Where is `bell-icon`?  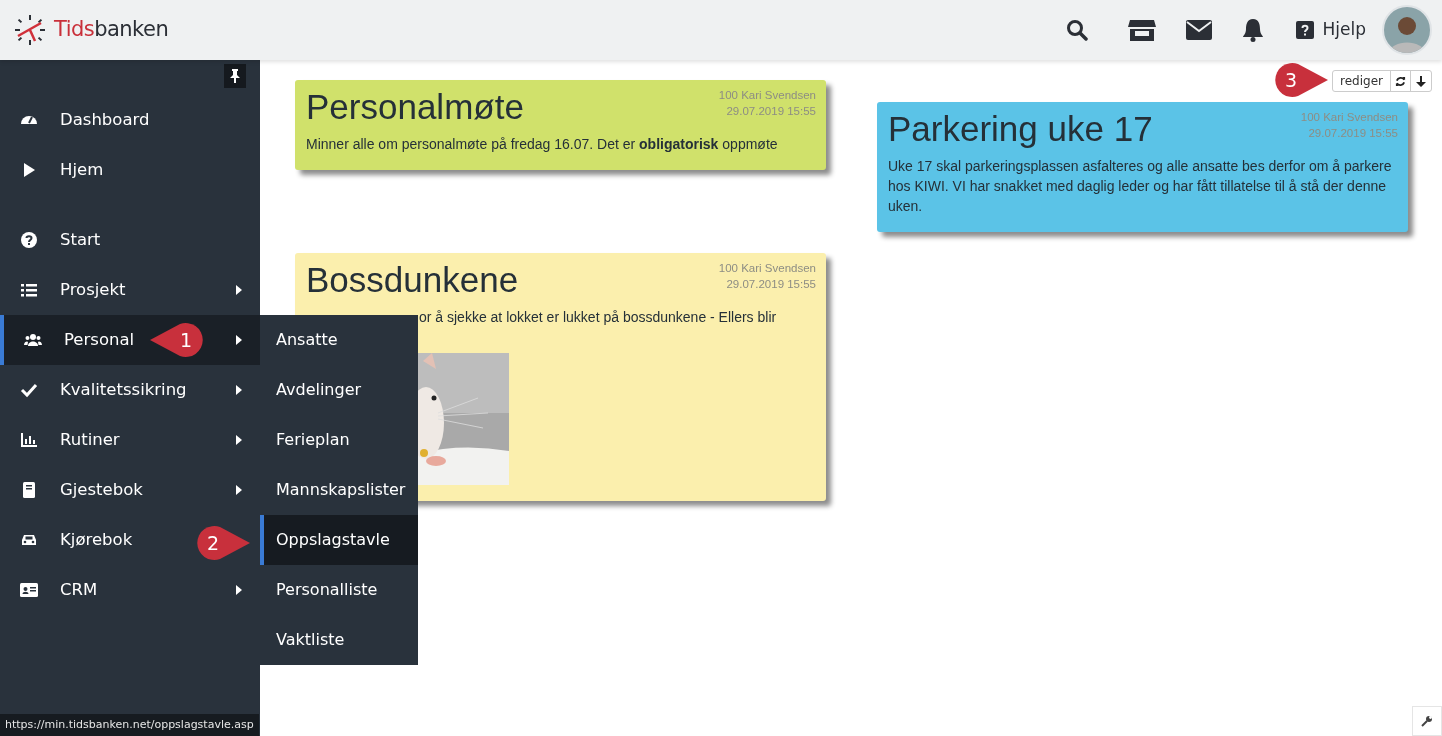 bell-icon is located at coordinates (1252, 30).